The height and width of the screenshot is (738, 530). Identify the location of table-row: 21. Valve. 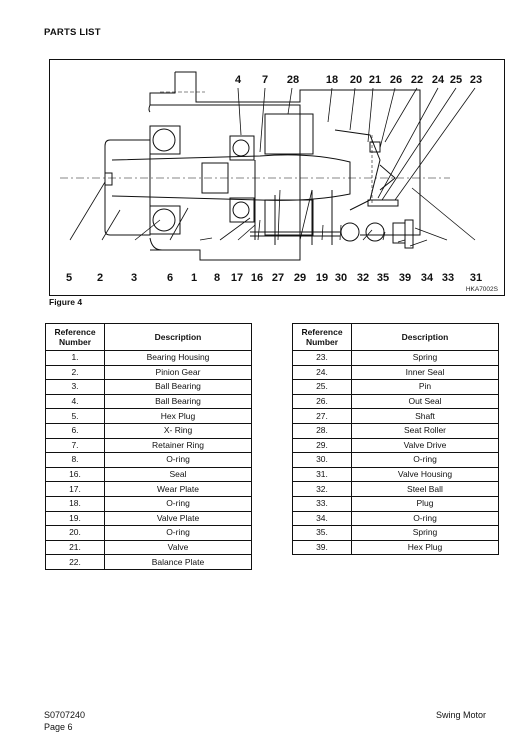
(148, 547).